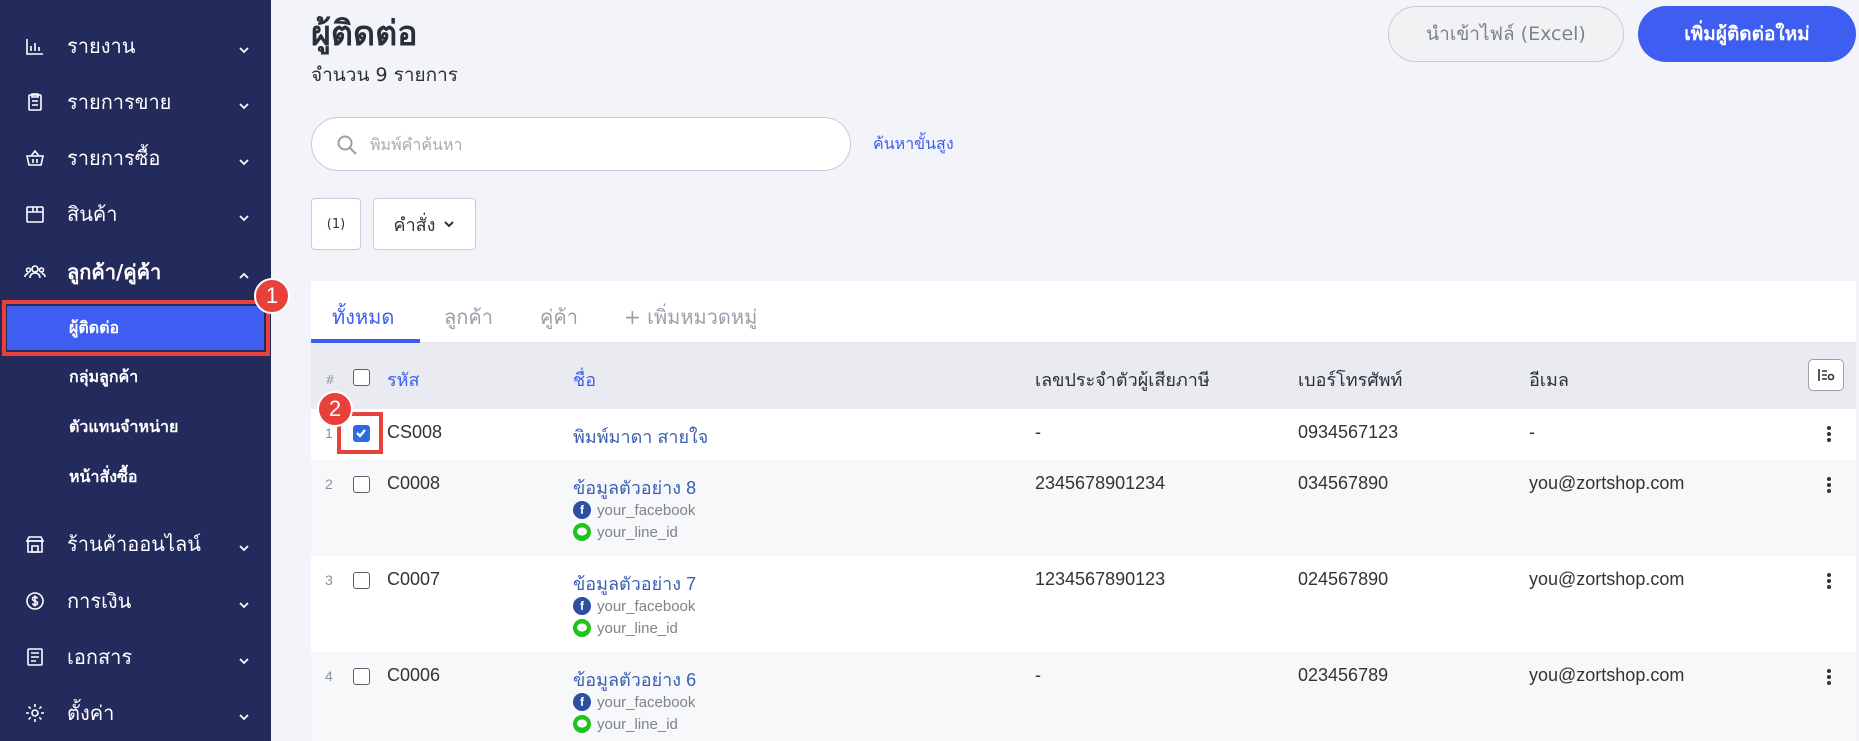 The height and width of the screenshot is (741, 1859). Describe the element at coordinates (1038, 675) in the screenshot. I see `contact-tax-id: -` at that location.